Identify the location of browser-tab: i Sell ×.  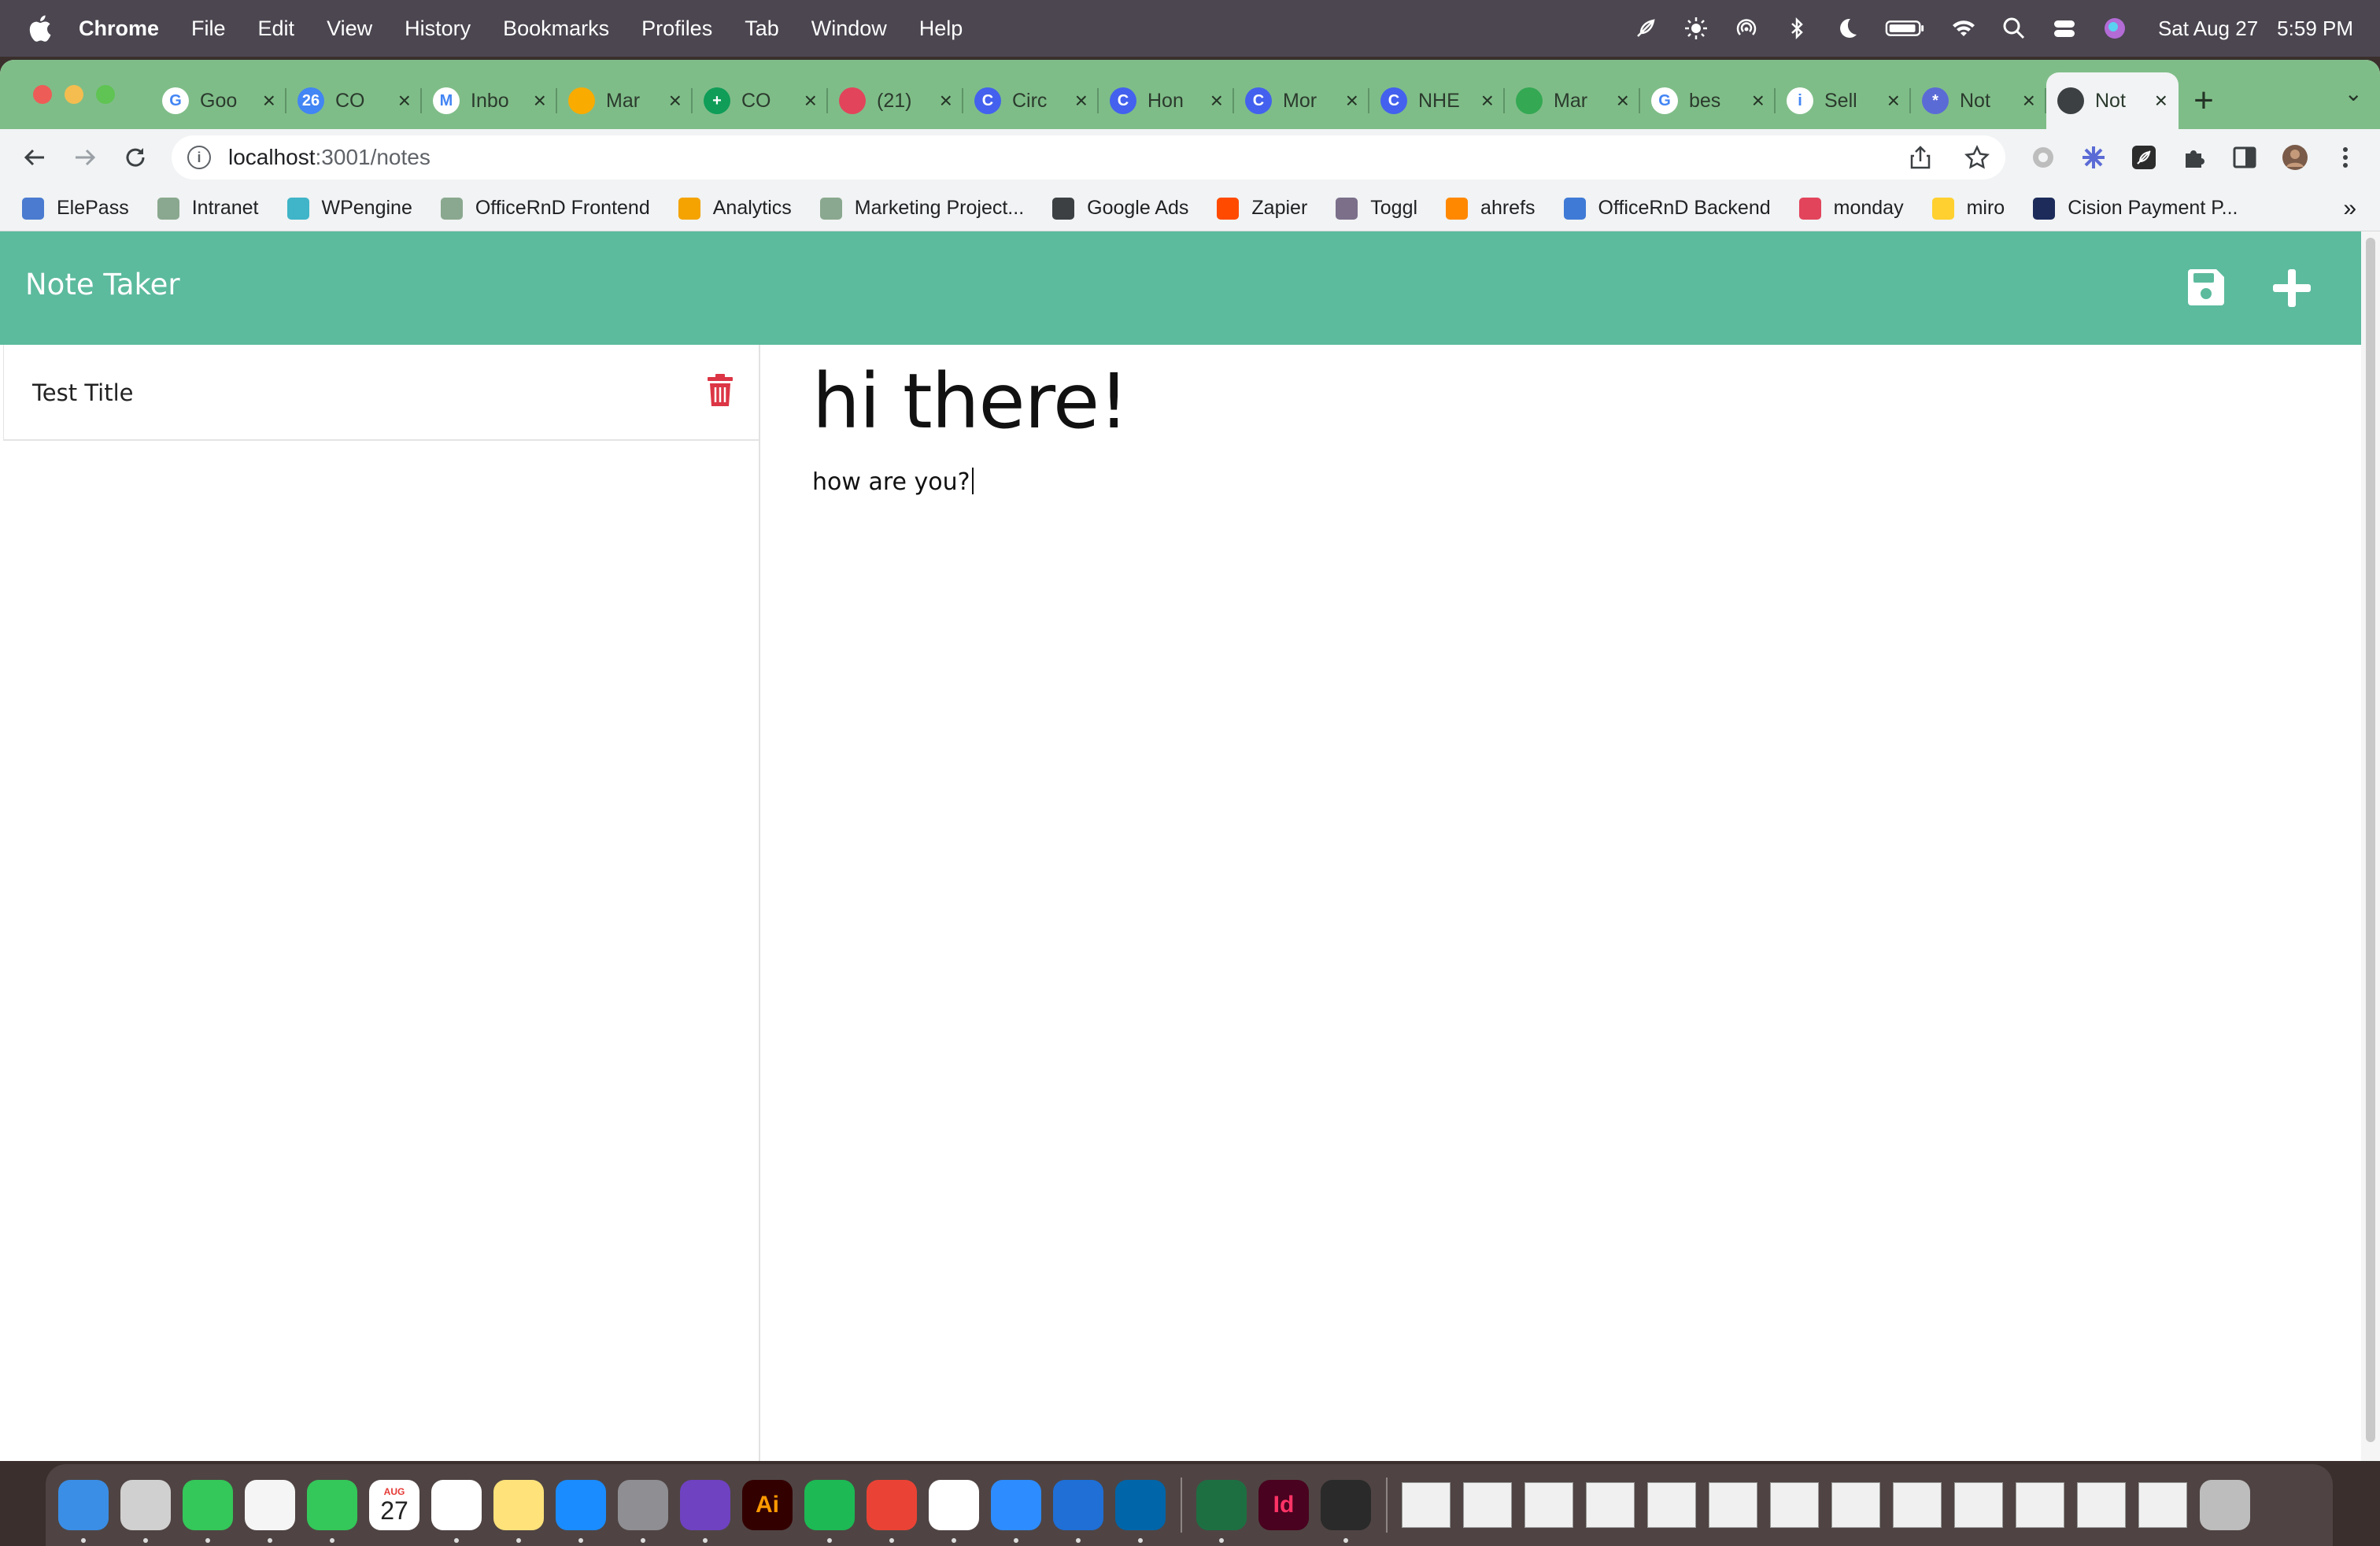
(1843, 100).